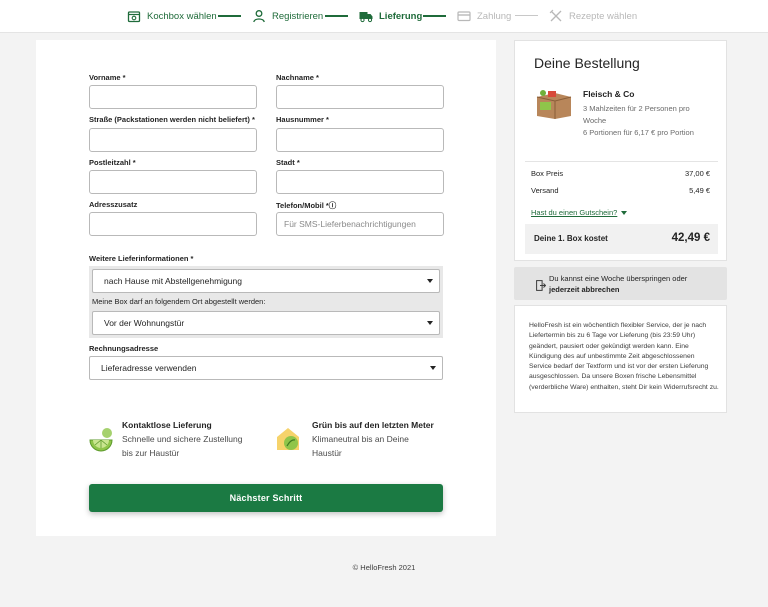 The image size is (768, 607). Describe the element at coordinates (266, 368) in the screenshot. I see `billing-select: Lieferadresse verwenden` at that location.